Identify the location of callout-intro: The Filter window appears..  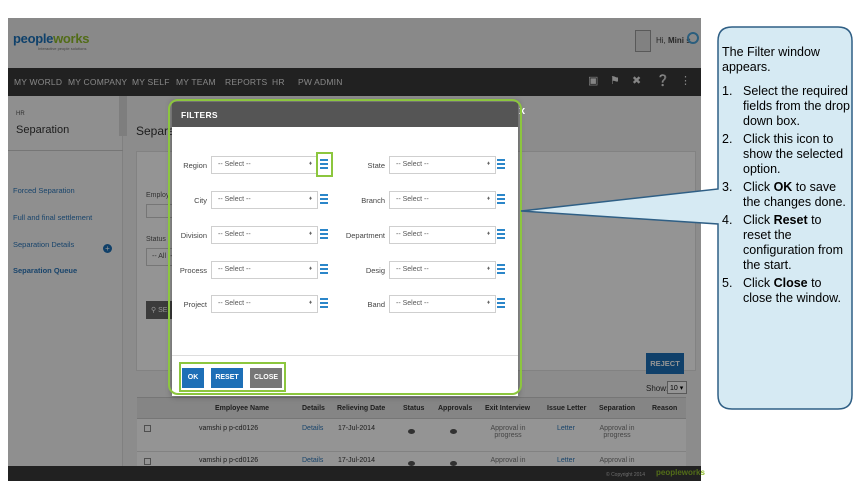
(771, 59).